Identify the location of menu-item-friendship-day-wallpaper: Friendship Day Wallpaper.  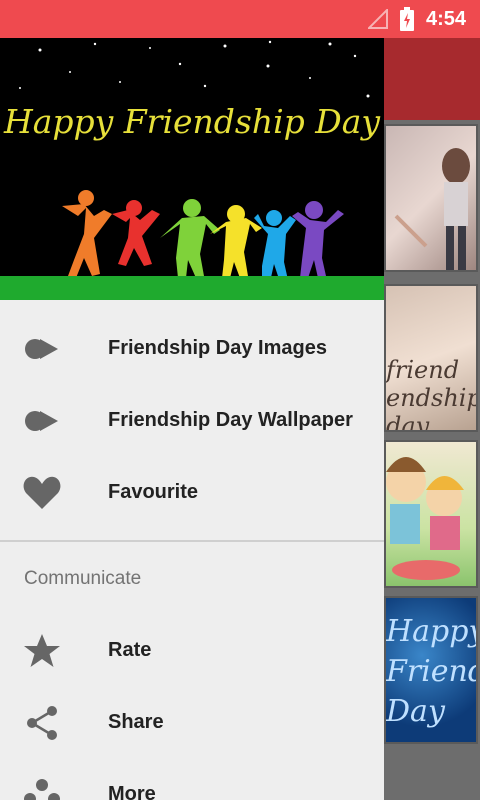
(192, 421).